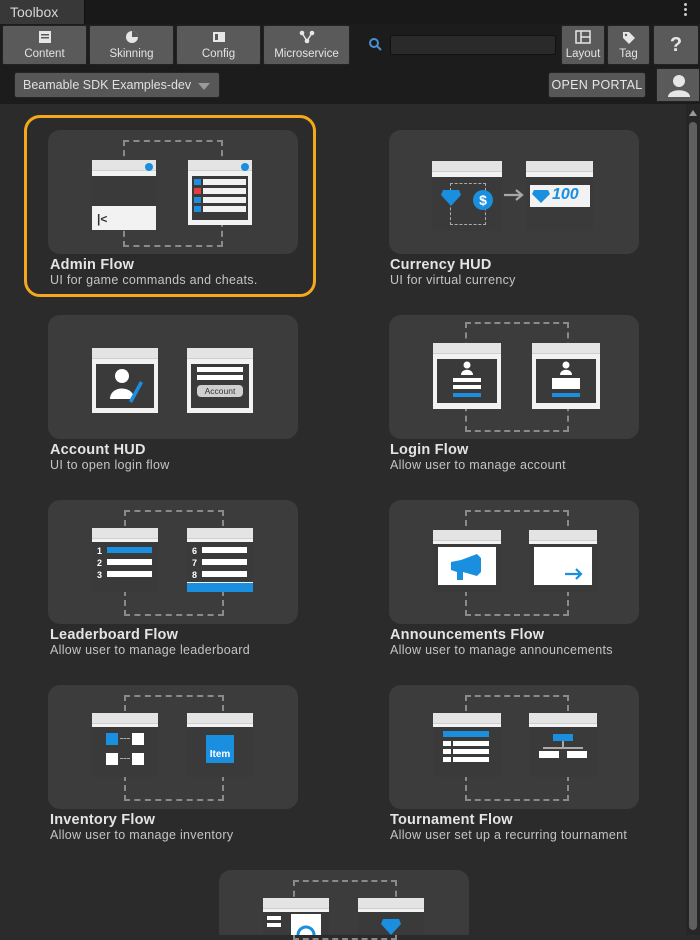 This screenshot has height=940, width=700. I want to click on preview-window: $, so click(467, 196).